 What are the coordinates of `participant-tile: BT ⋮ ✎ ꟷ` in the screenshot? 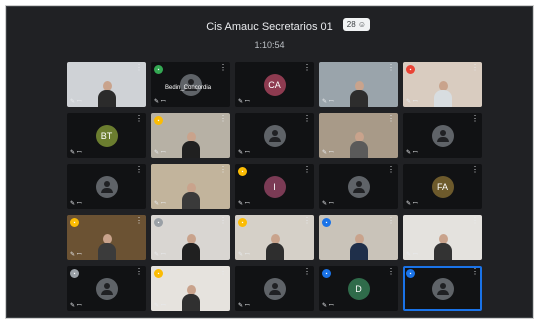 It's located at (106, 135).